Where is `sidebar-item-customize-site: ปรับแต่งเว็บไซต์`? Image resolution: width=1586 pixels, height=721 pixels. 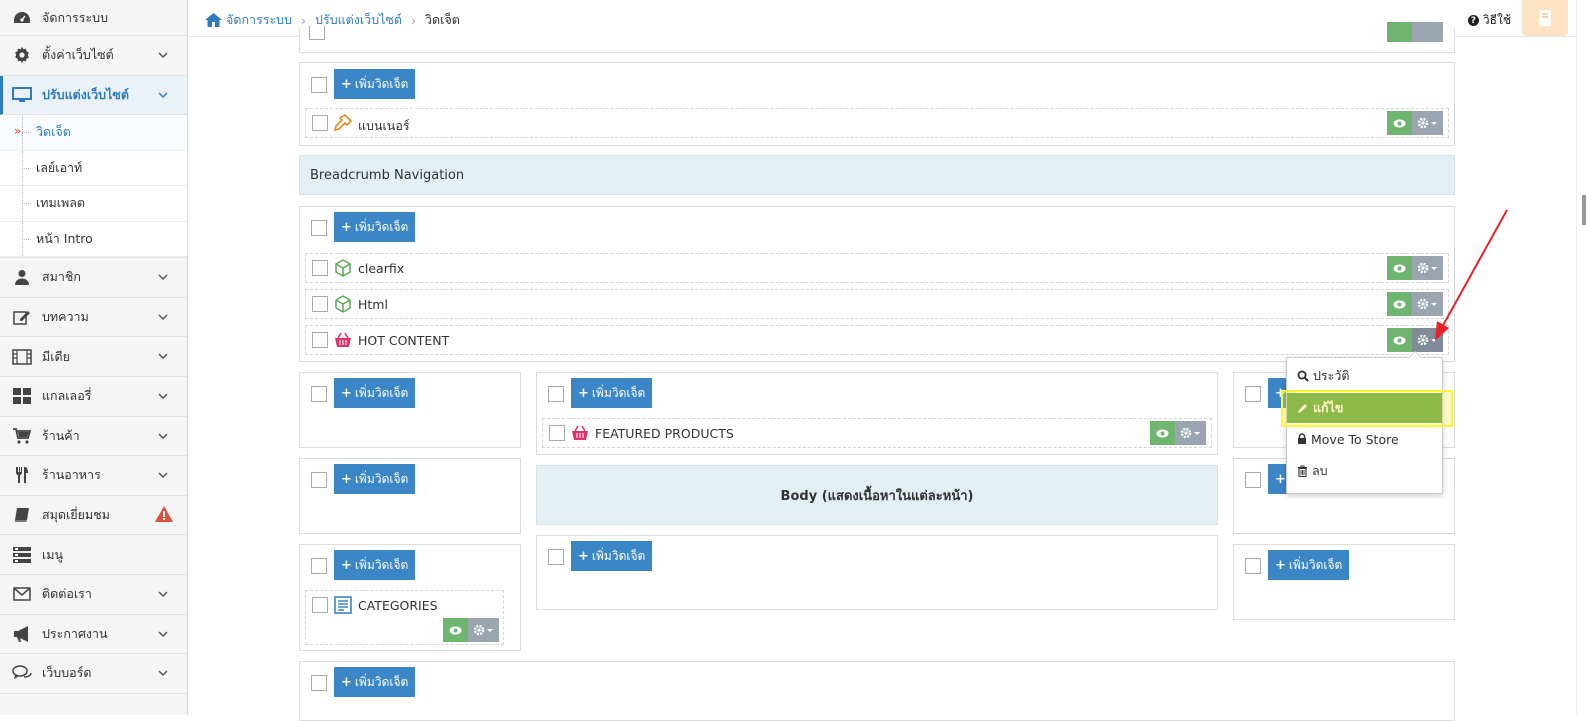 sidebar-item-customize-site: ปรับแต่งเว็บไซต์ is located at coordinates (93, 95).